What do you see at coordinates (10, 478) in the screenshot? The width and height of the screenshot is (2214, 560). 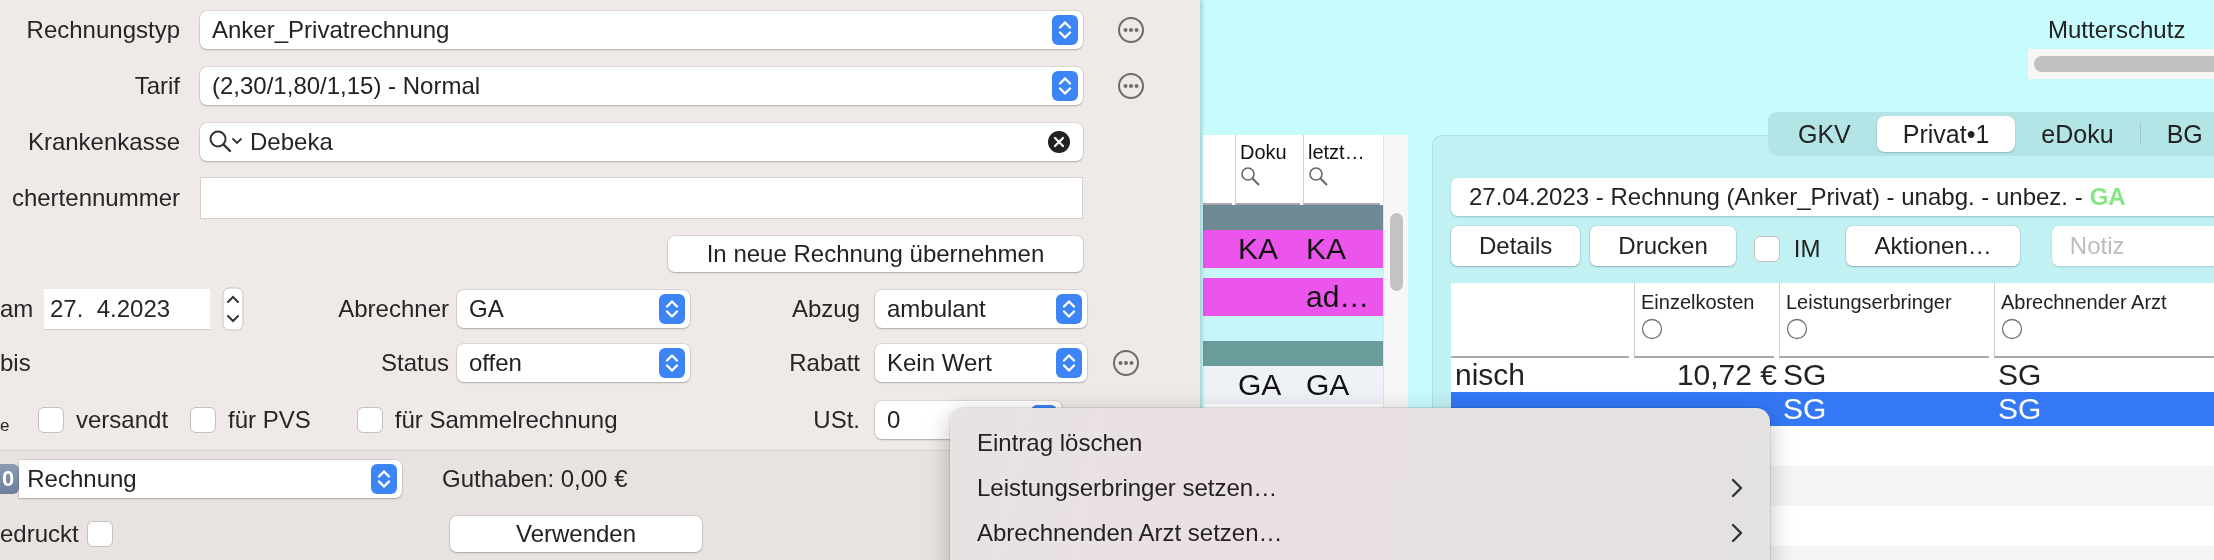 I see `count-badge: 0` at bounding box center [10, 478].